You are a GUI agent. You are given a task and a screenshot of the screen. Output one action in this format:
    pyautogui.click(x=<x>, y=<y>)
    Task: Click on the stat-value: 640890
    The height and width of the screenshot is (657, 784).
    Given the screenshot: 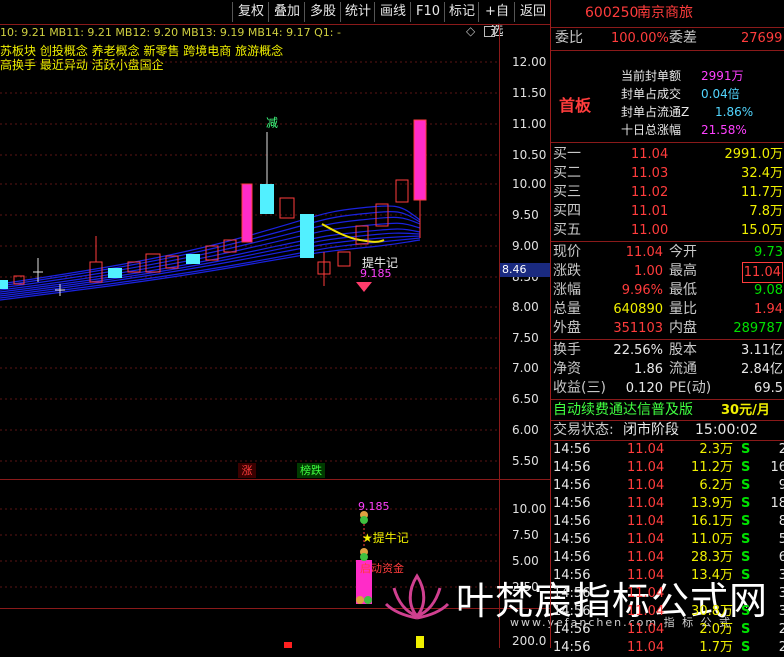 What is the action you would take?
    pyautogui.click(x=638, y=309)
    